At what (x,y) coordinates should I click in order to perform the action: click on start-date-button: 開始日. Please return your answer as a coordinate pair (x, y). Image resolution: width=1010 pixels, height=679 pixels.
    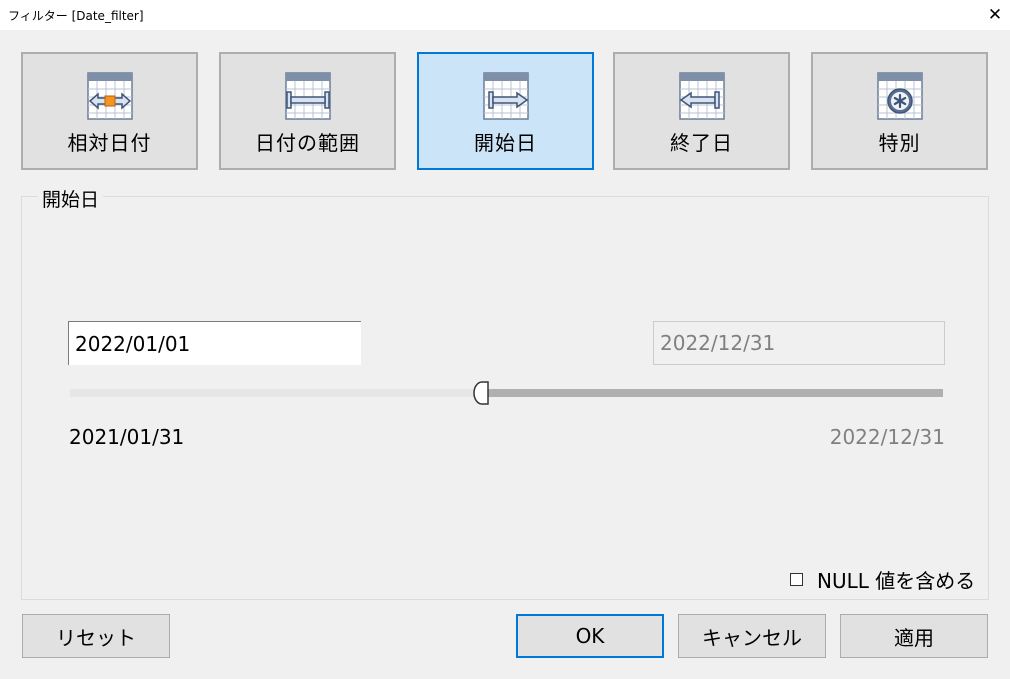
    Looking at the image, I should click on (505, 111).